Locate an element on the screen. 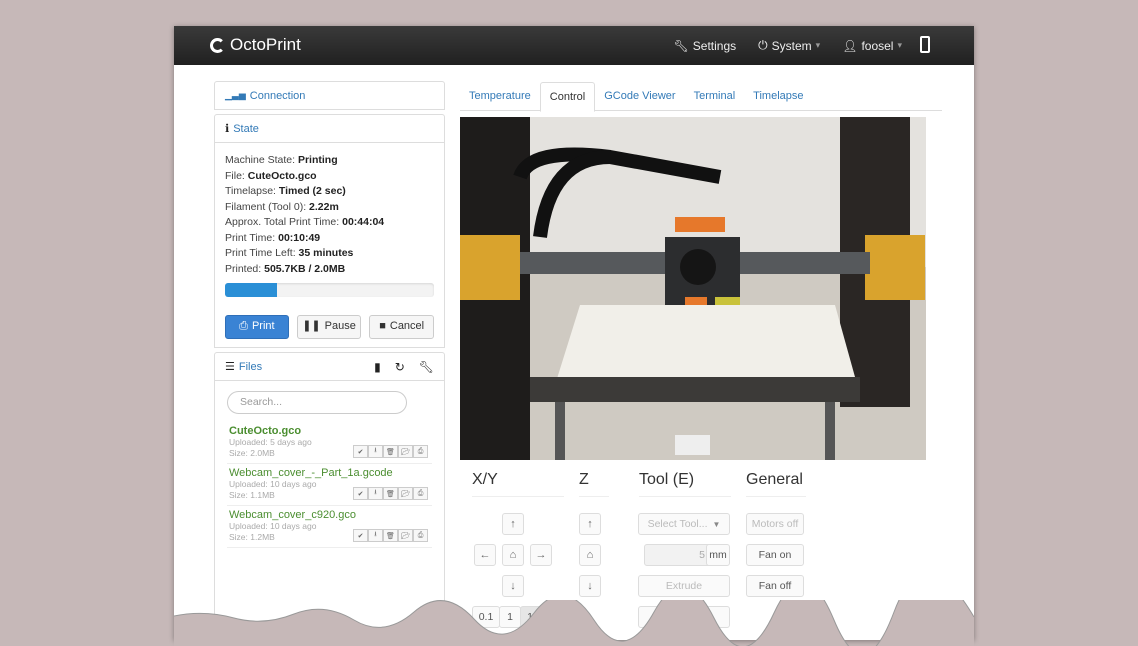  user-icon: 👤︎ is located at coordinates (850, 45).